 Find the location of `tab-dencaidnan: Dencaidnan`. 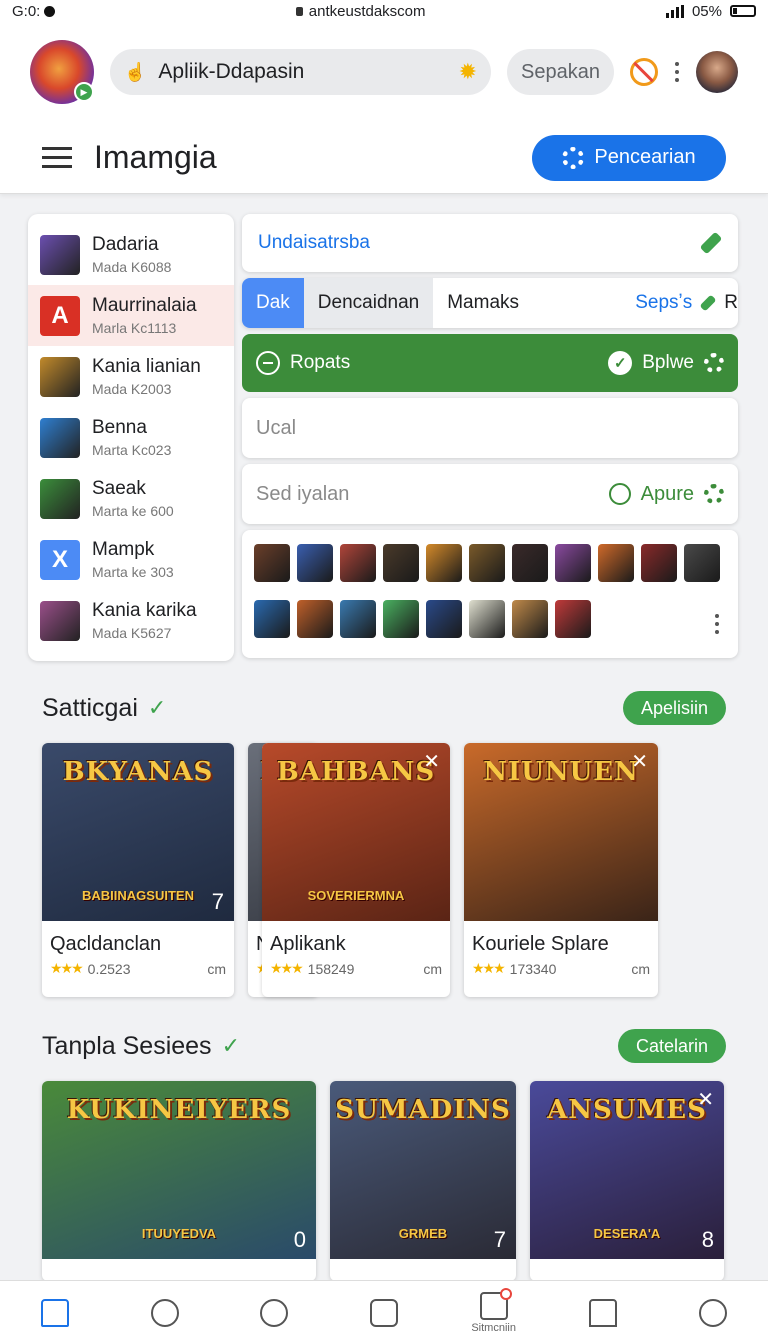

tab-dencaidnan: Dencaidnan is located at coordinates (368, 303).